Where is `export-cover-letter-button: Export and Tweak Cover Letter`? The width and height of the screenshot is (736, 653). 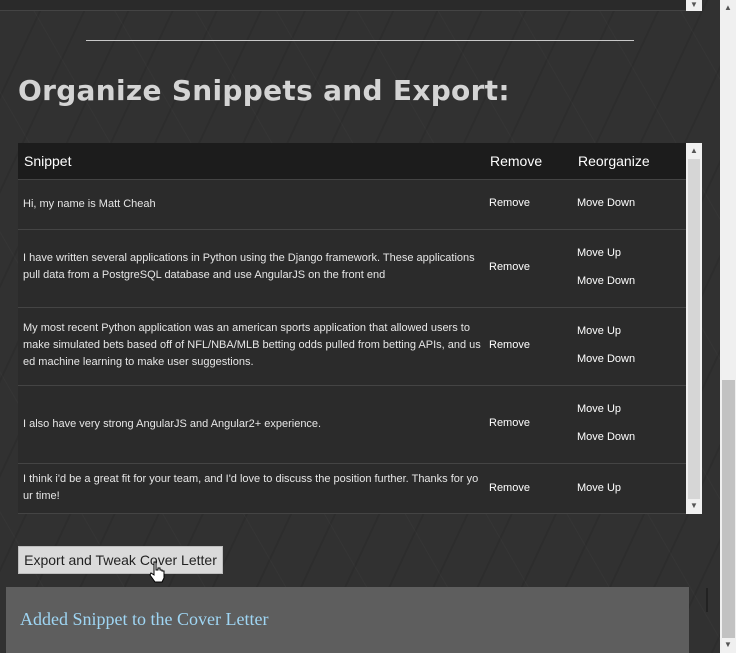
export-cover-letter-button: Export and Tweak Cover Letter is located at coordinates (120, 560).